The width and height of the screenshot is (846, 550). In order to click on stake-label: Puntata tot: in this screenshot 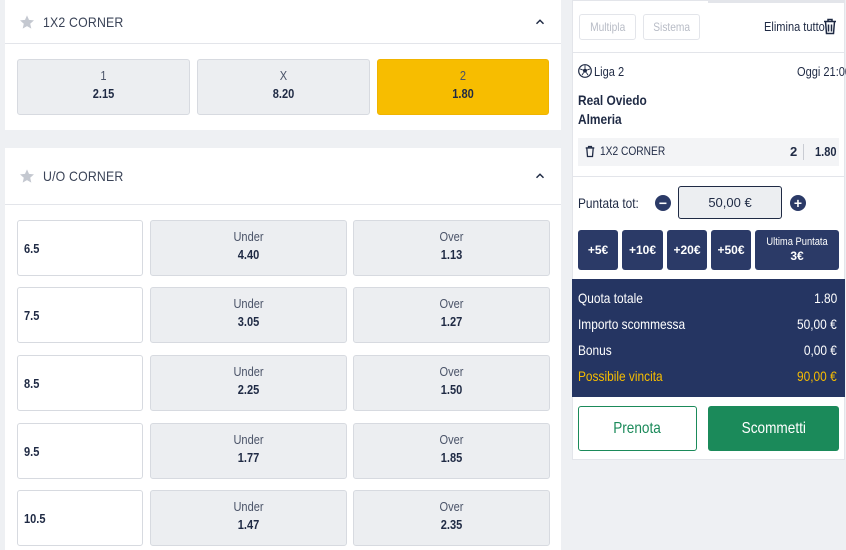, I will do `click(608, 203)`.